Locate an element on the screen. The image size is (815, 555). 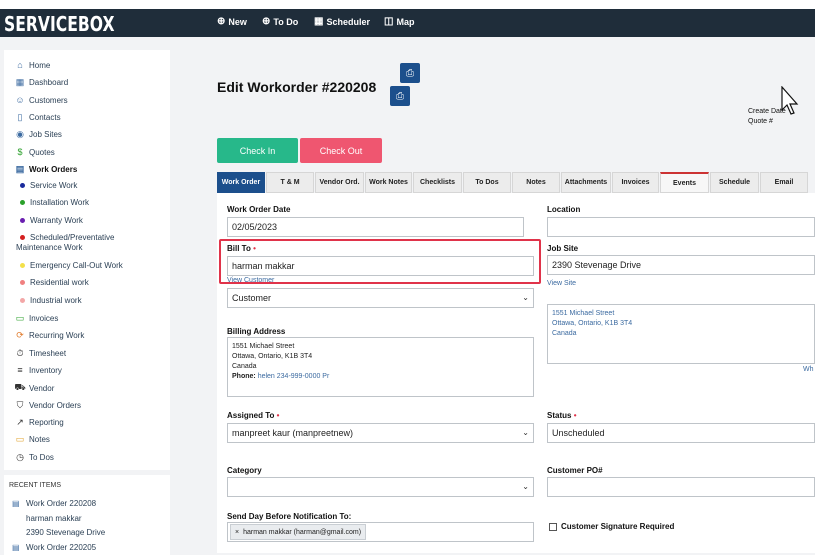
site-address-line: Canada is located at coordinates (564, 333).